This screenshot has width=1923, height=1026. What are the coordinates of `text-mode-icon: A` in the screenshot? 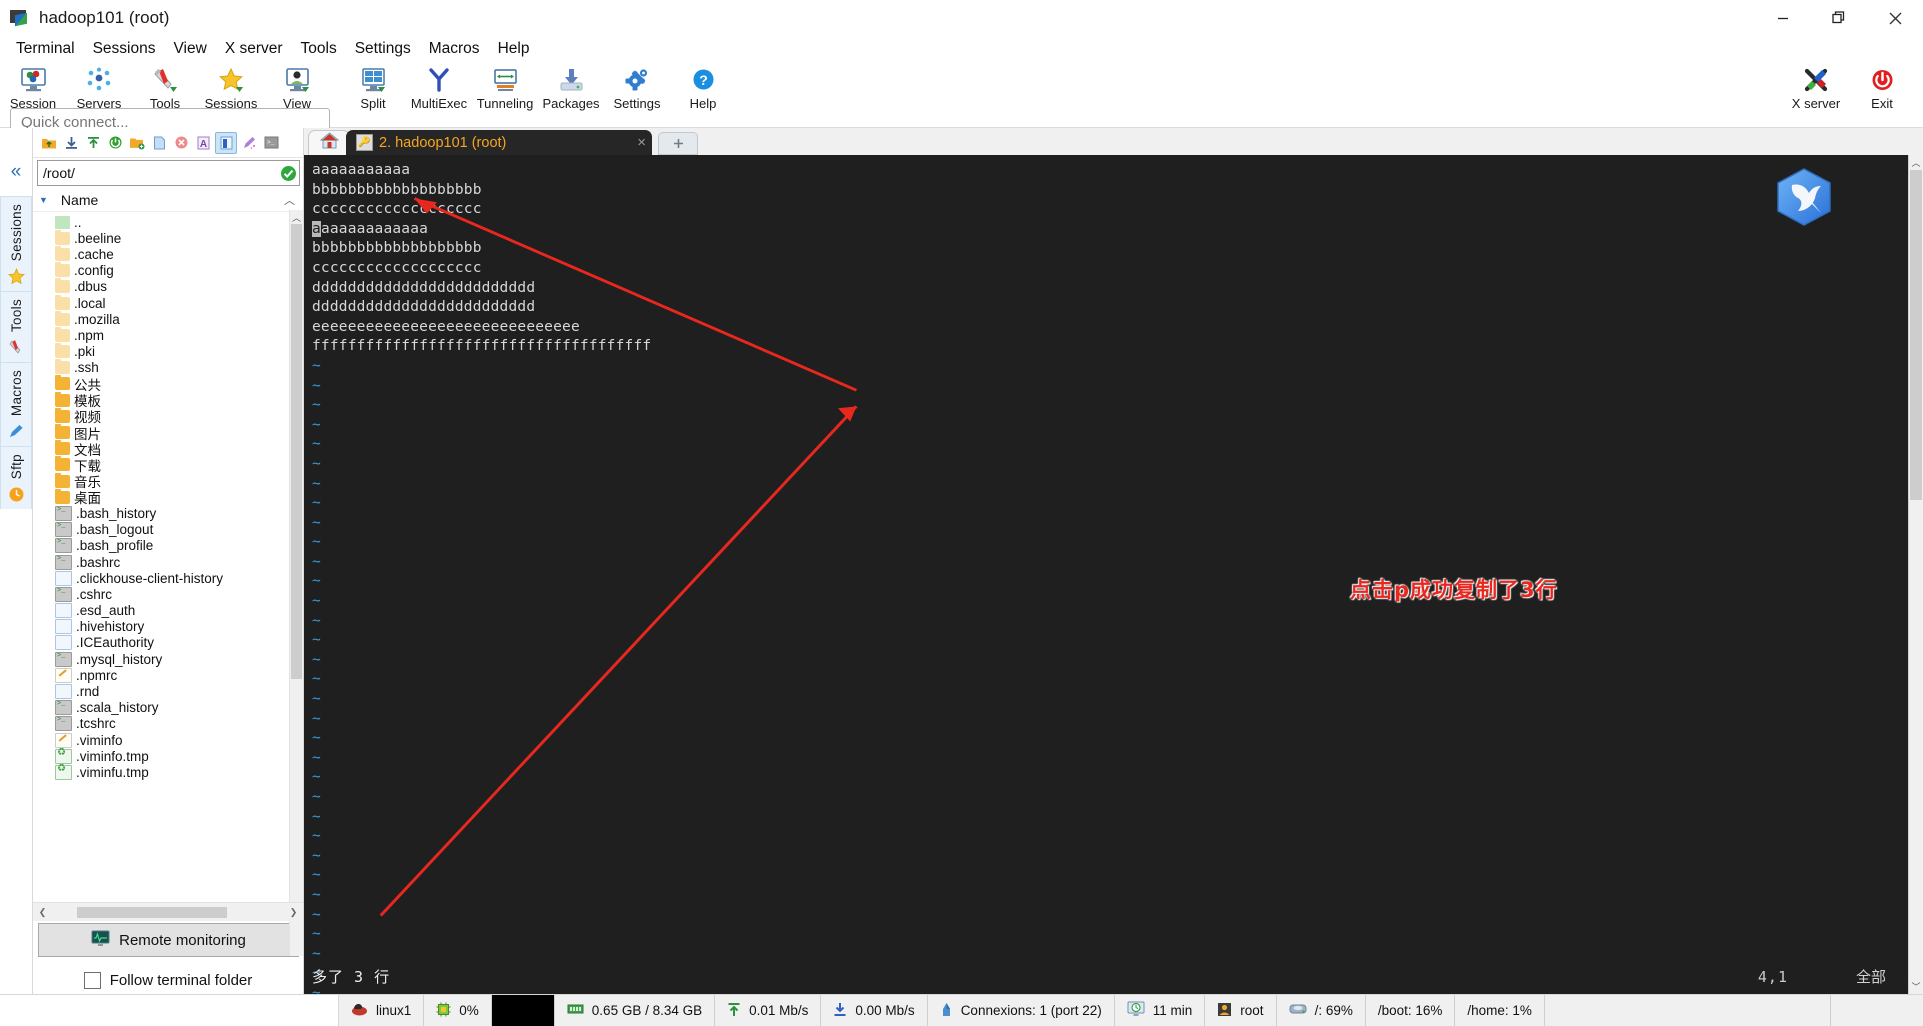 It's located at (203, 143).